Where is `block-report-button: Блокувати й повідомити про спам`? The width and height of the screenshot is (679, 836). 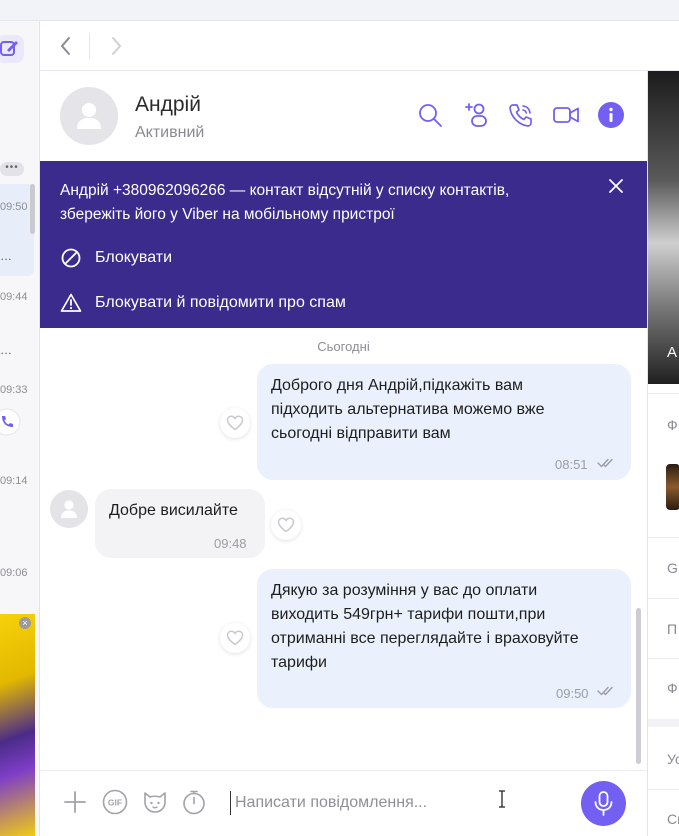
block-report-button: Блокувати й повідомити про спам is located at coordinates (203, 303).